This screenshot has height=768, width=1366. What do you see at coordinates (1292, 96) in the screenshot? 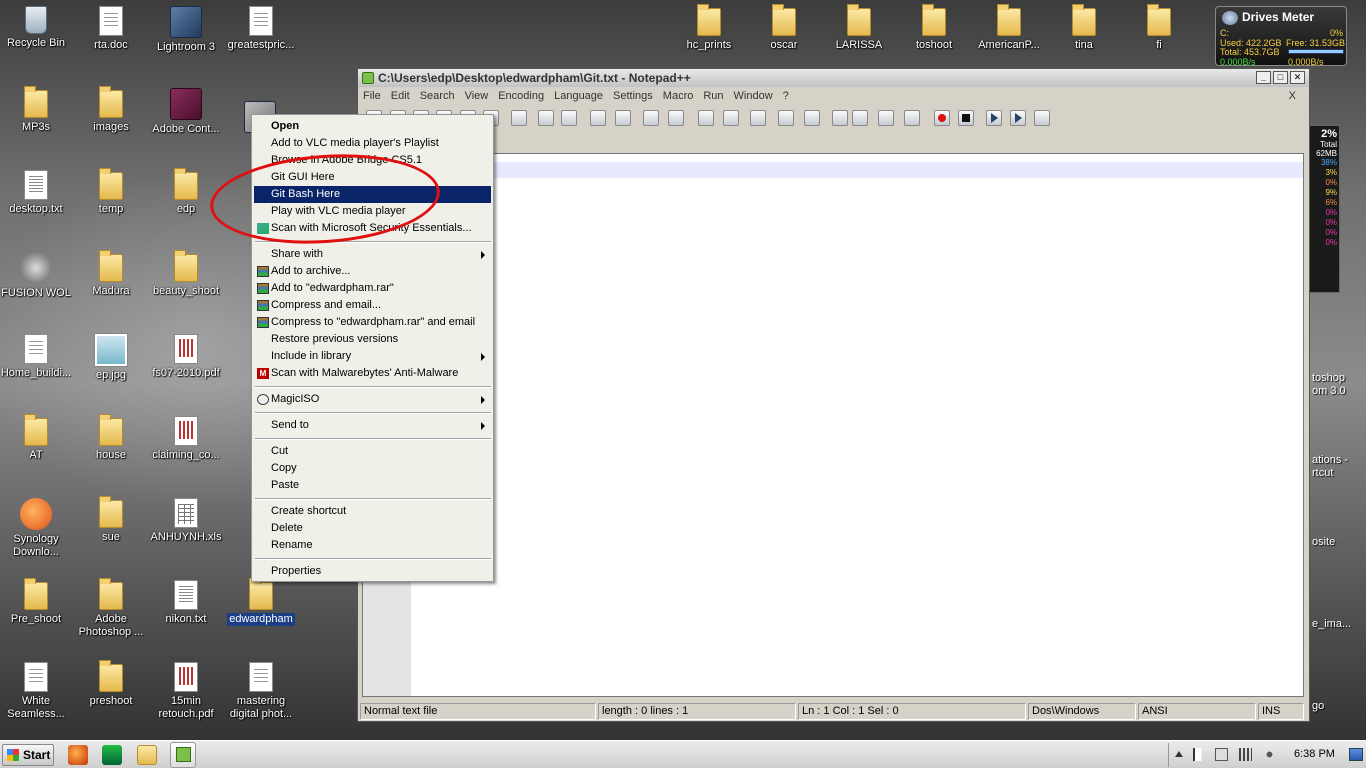
I see `close-document-button: X` at bounding box center [1292, 96].